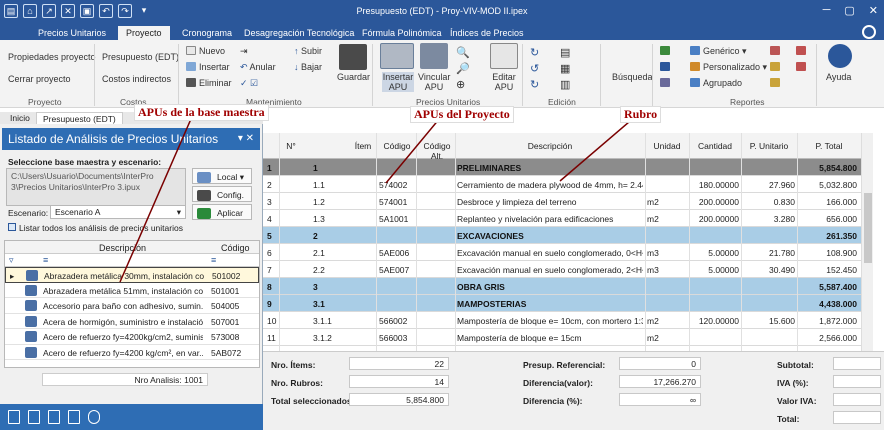  I want to click on help-icon, so click(869, 32).